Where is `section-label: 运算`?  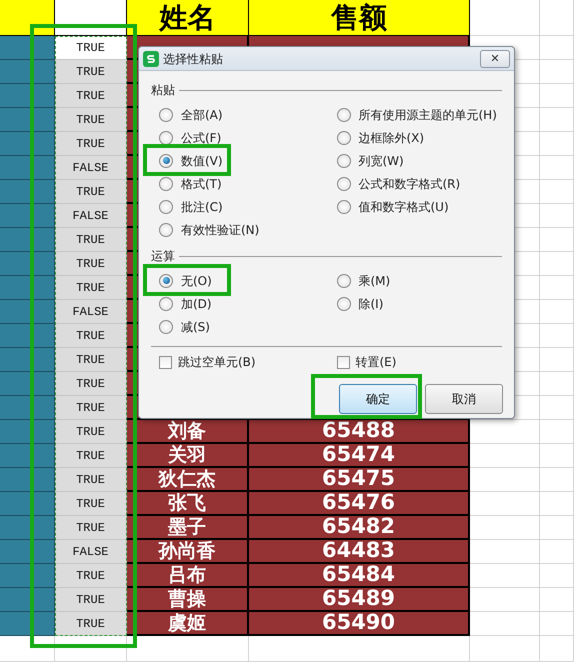 section-label: 运算 is located at coordinates (163, 256).